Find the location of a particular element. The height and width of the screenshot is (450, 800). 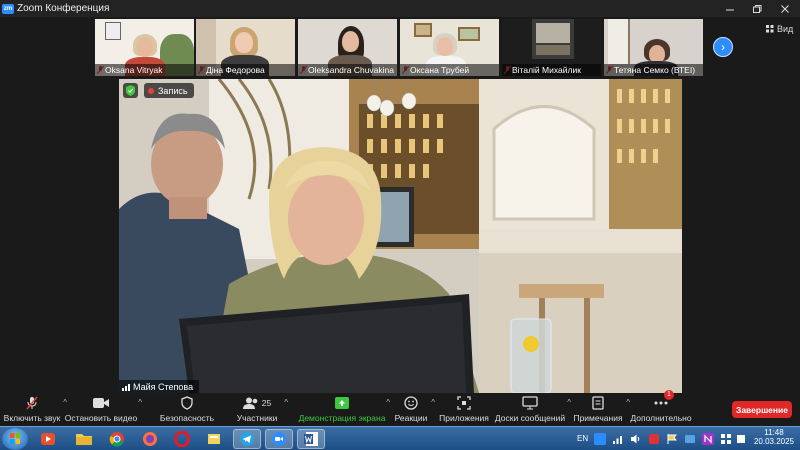

taskbar-opera is located at coordinates (182, 439).